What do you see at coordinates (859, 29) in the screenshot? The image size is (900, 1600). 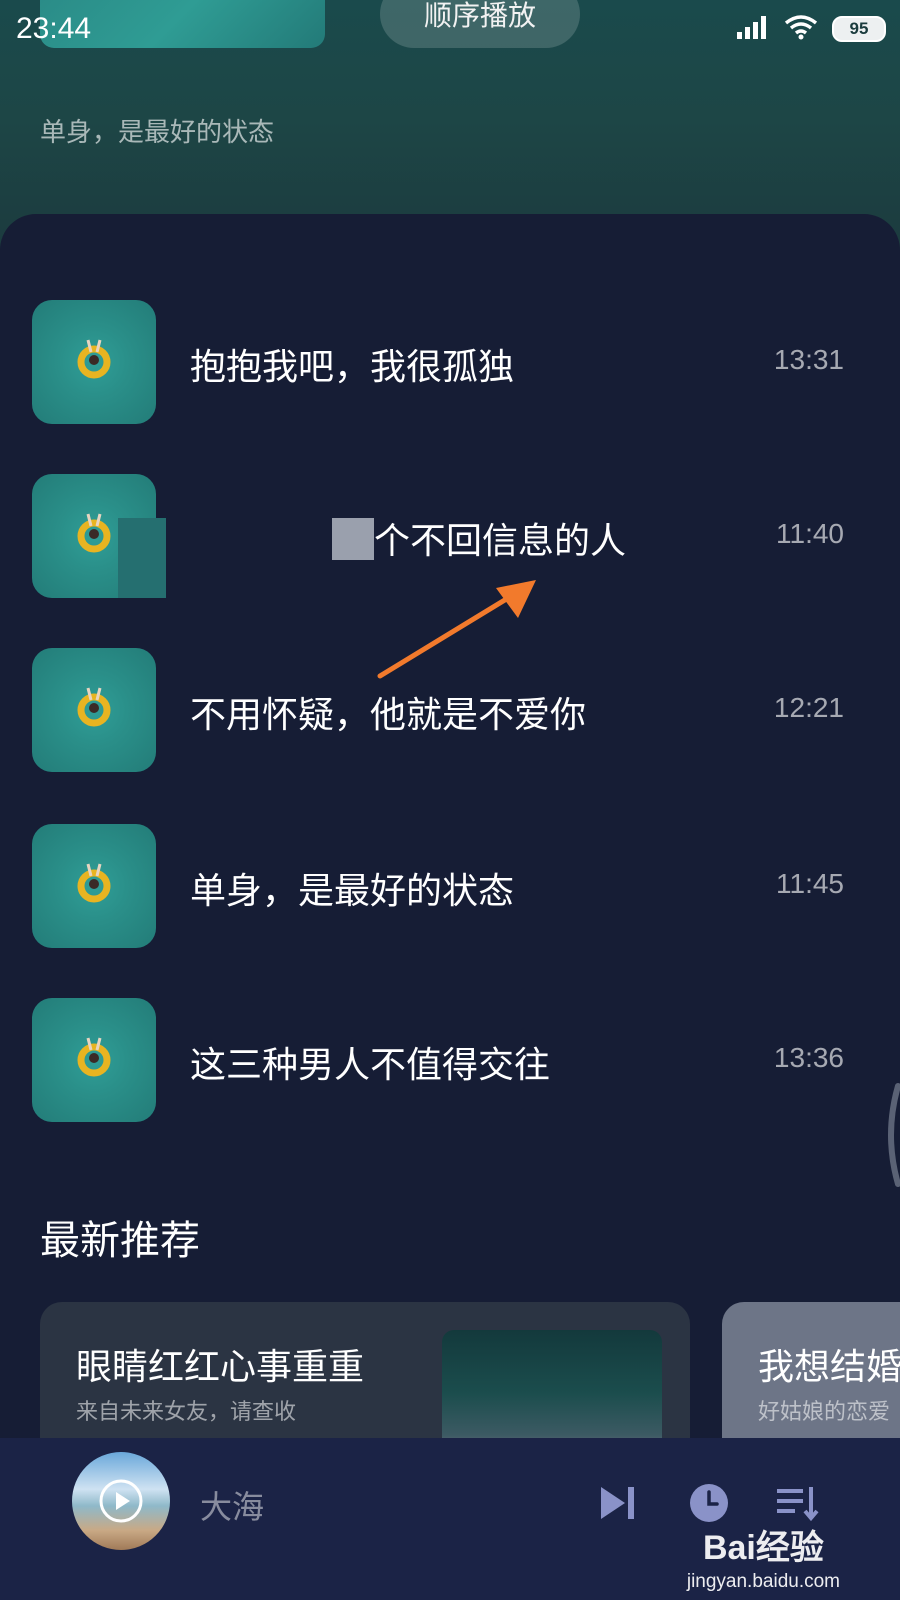 I see `battery-icon: 95` at bounding box center [859, 29].